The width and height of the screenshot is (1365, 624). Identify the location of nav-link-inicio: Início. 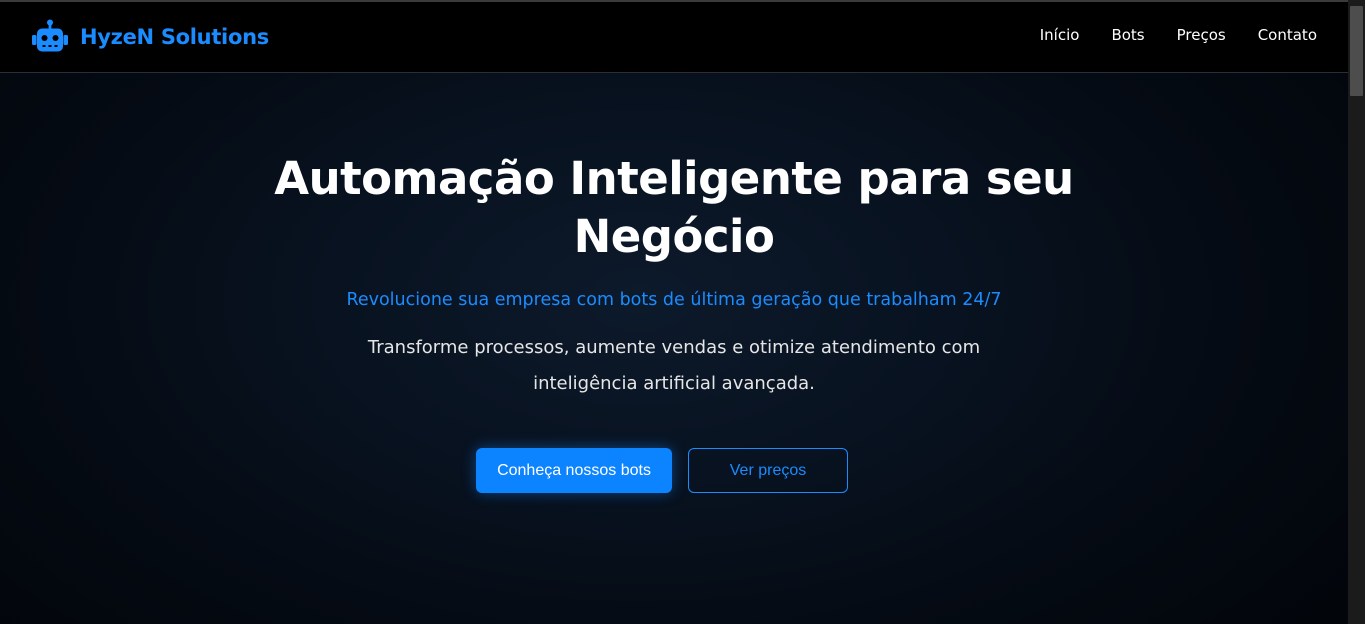
(1060, 35).